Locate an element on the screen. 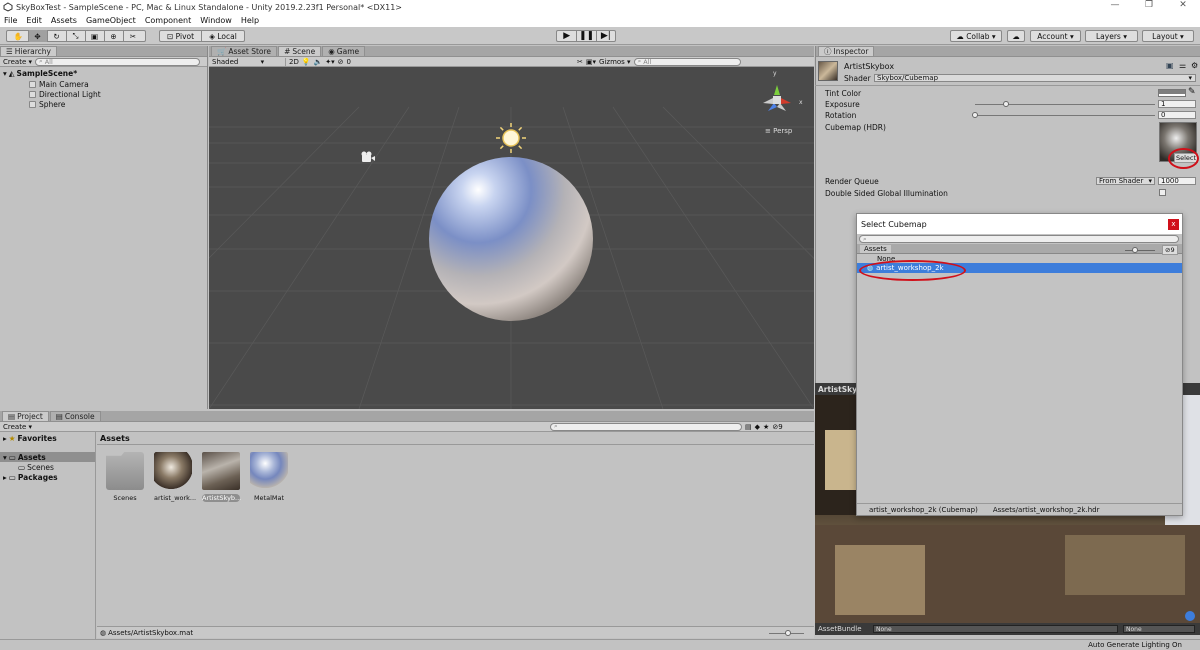 The image size is (1200, 650). rotation-field: 0 is located at coordinates (1177, 115).